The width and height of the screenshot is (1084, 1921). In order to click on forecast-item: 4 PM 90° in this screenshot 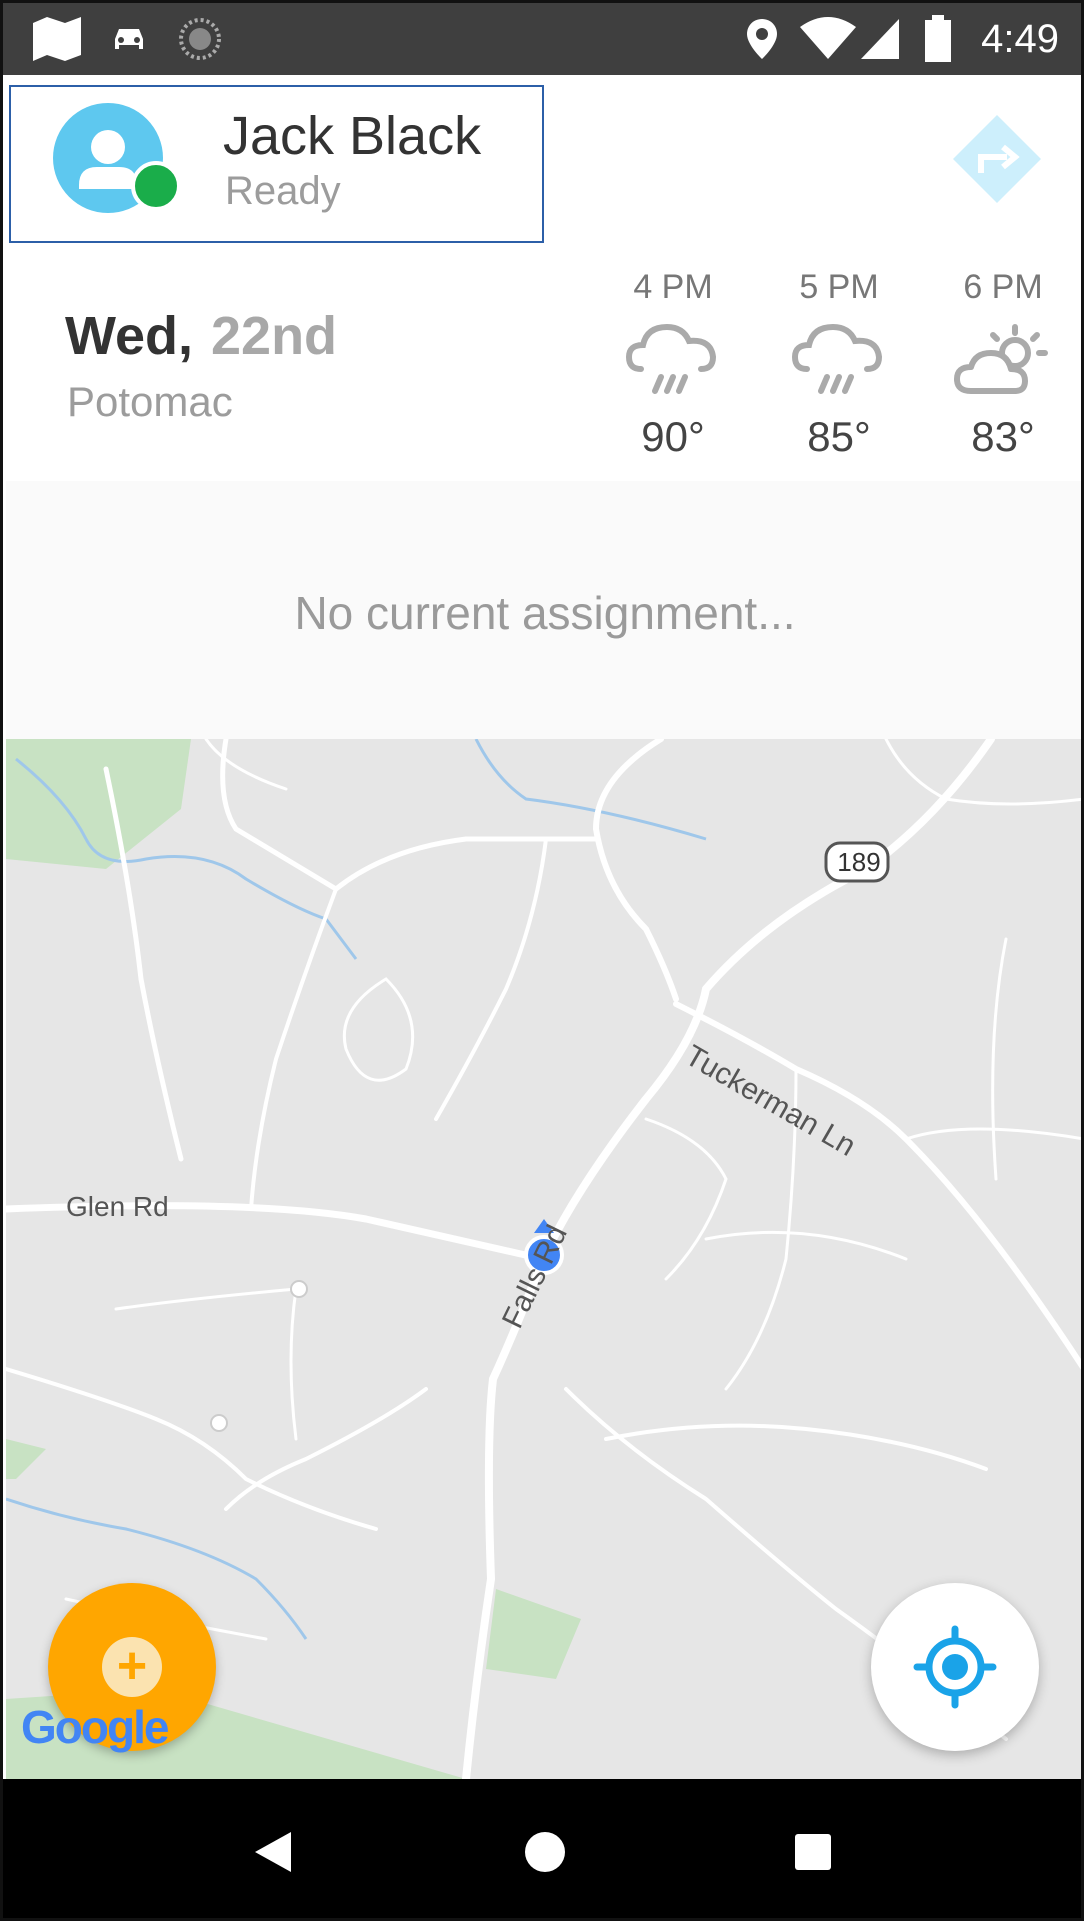, I will do `click(673, 363)`.